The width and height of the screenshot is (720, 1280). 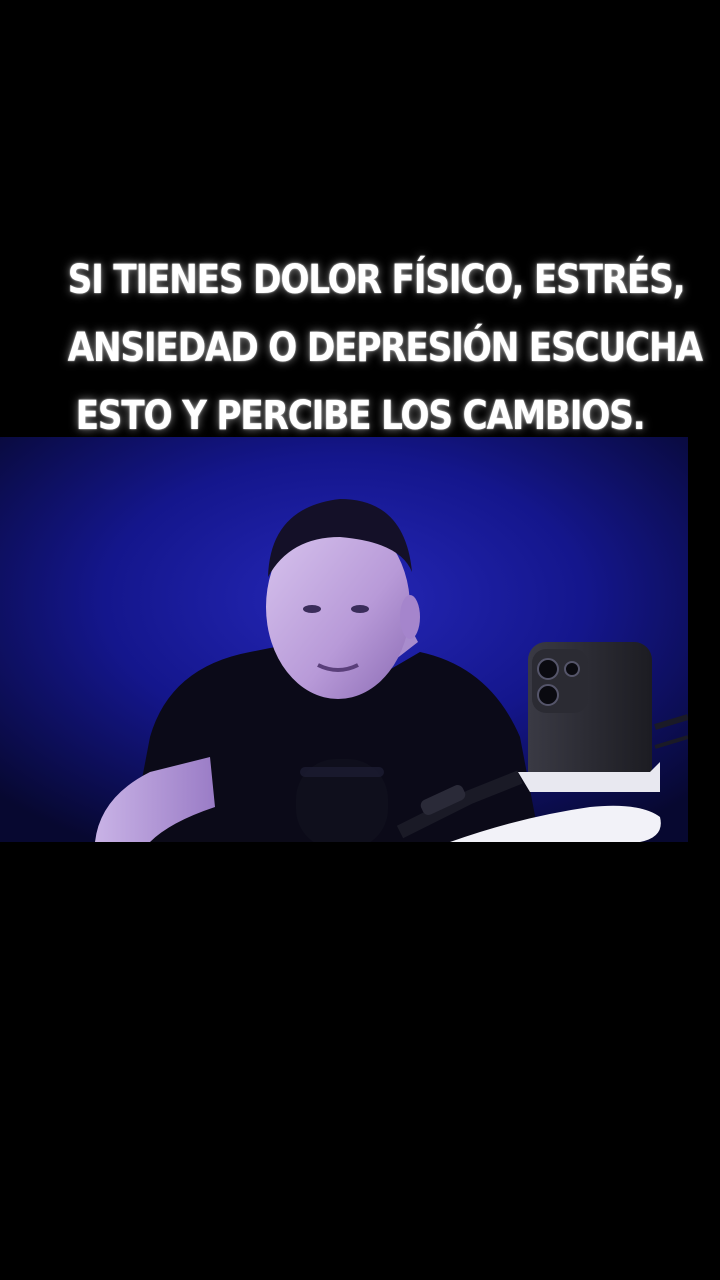 I want to click on camera-module, so click(x=560, y=681).